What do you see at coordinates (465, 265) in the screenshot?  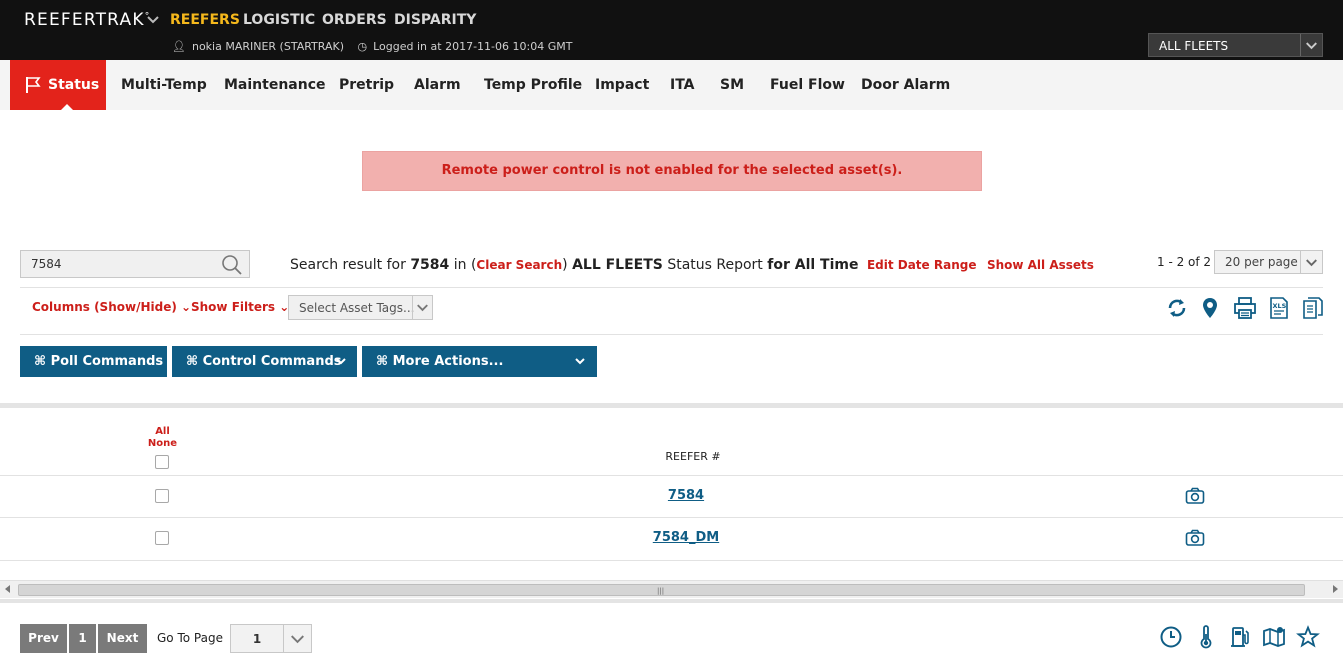 I see `result-in: in (` at bounding box center [465, 265].